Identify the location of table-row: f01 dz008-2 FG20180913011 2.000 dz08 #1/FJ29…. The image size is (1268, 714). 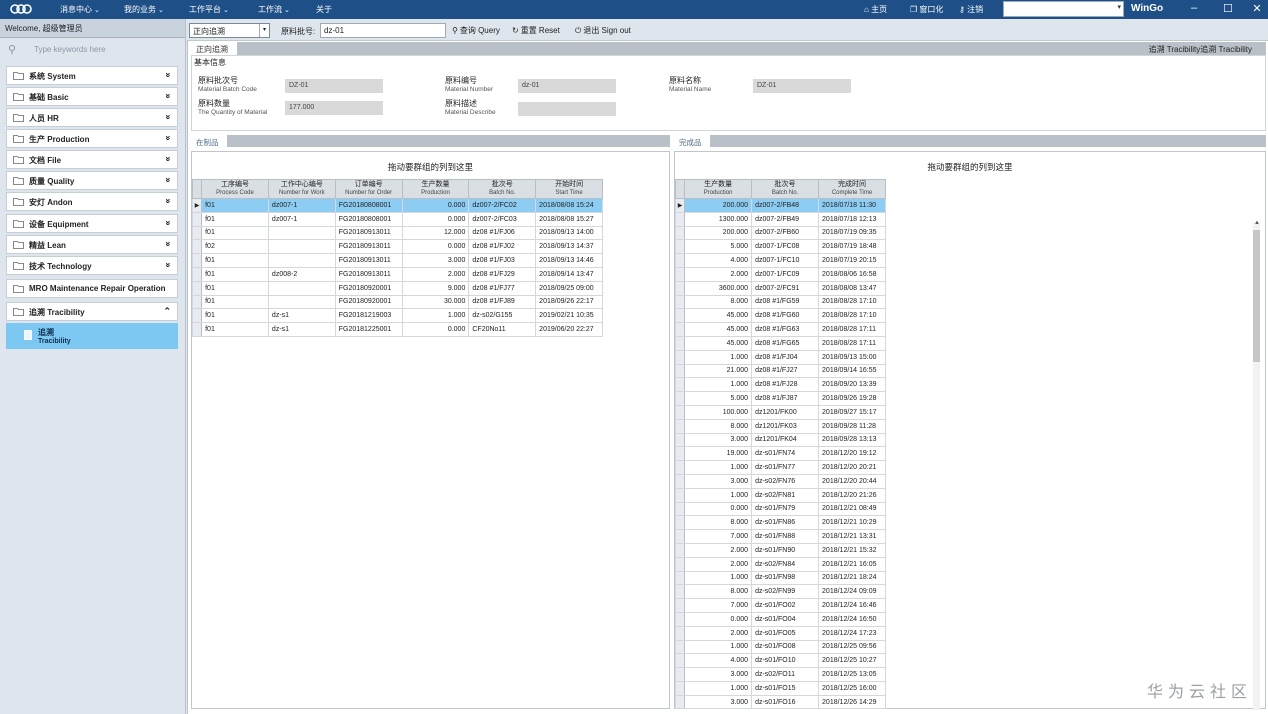
(397, 274).